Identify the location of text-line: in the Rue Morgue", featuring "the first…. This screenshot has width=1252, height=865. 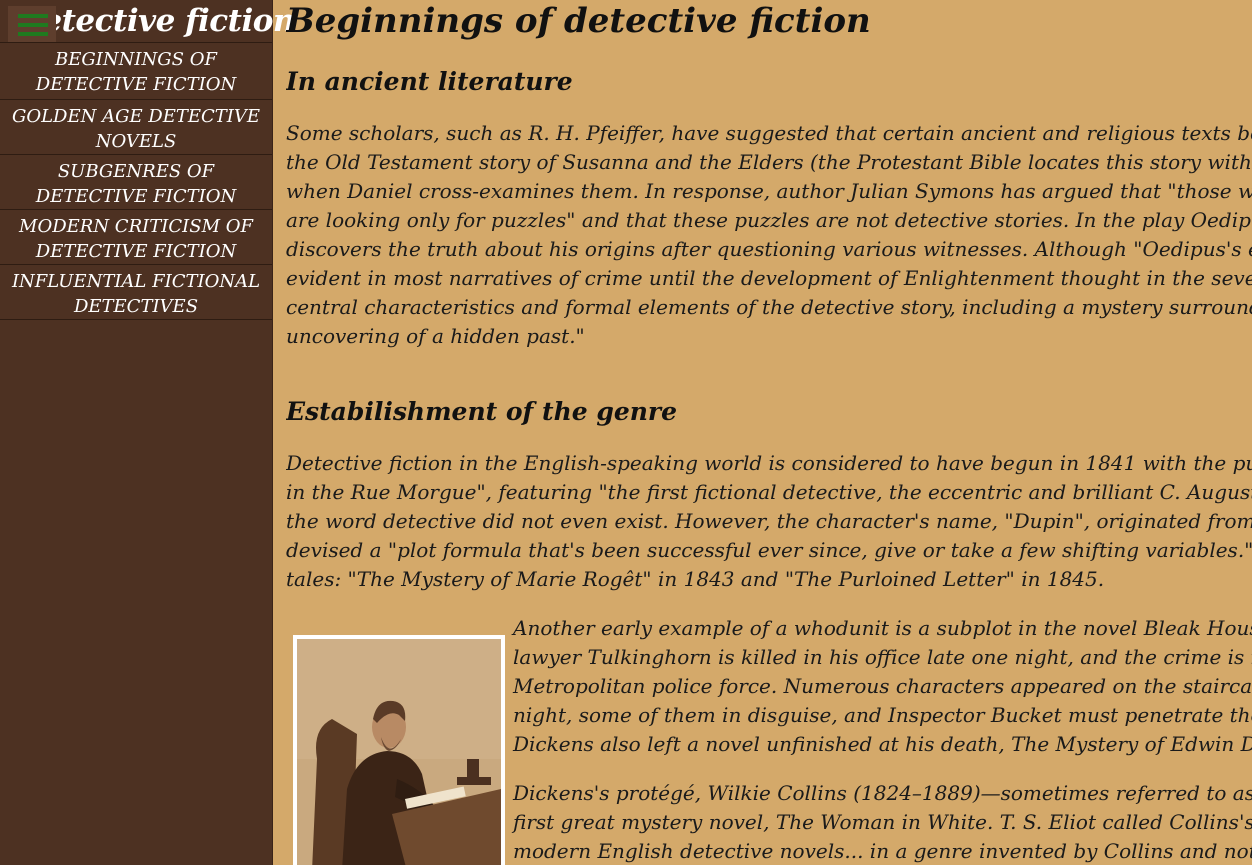
(769, 492).